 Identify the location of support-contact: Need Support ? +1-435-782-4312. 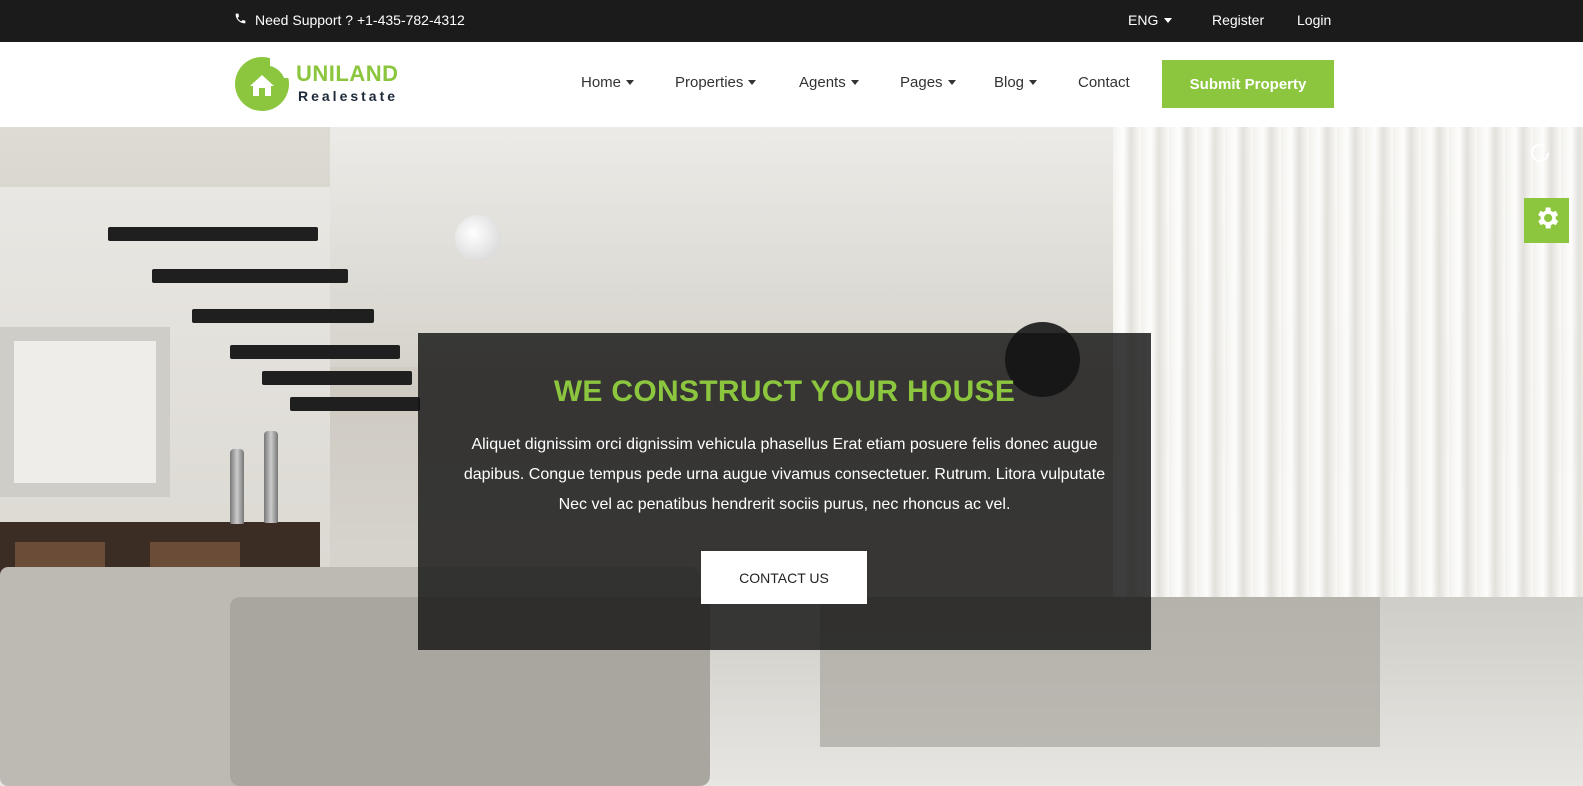
(349, 20).